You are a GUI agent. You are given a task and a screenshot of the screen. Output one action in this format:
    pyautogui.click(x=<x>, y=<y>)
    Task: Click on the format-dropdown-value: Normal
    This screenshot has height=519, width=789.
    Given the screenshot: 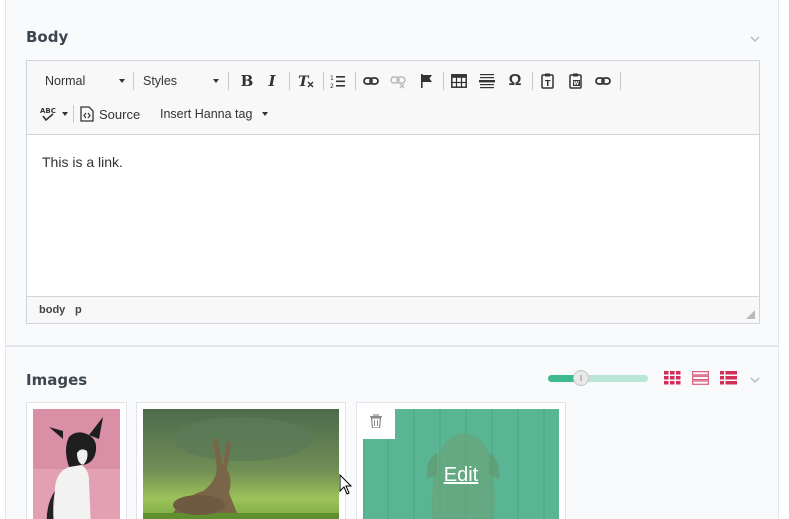 What is the action you would take?
    pyautogui.click(x=65, y=81)
    